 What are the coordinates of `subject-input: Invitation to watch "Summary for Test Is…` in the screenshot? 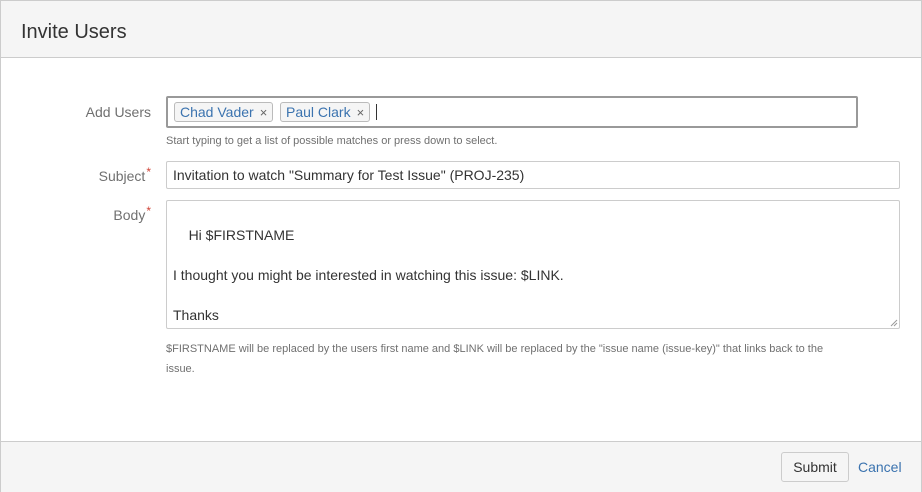 It's located at (533, 175).